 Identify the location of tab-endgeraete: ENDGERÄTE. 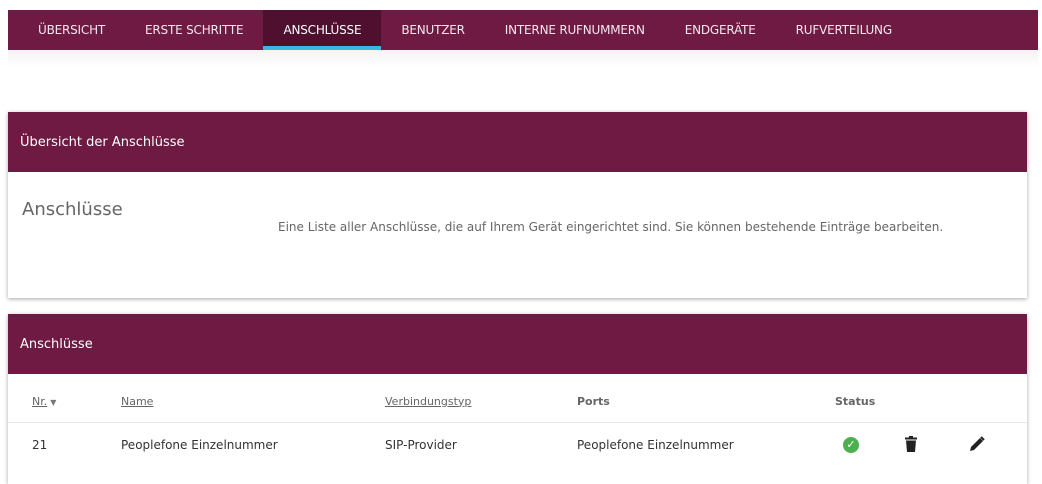
(720, 30).